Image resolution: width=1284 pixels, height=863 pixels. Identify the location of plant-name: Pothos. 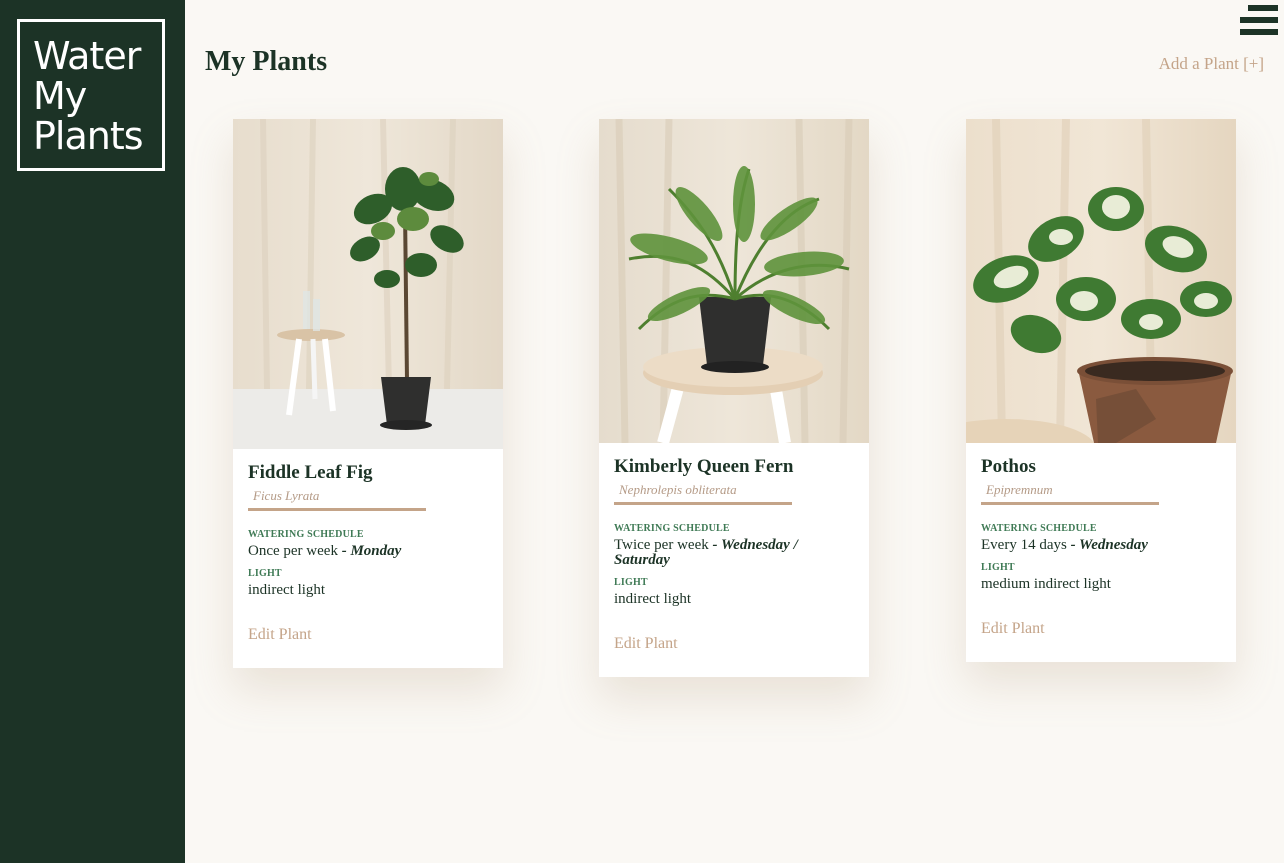
(1008, 466).